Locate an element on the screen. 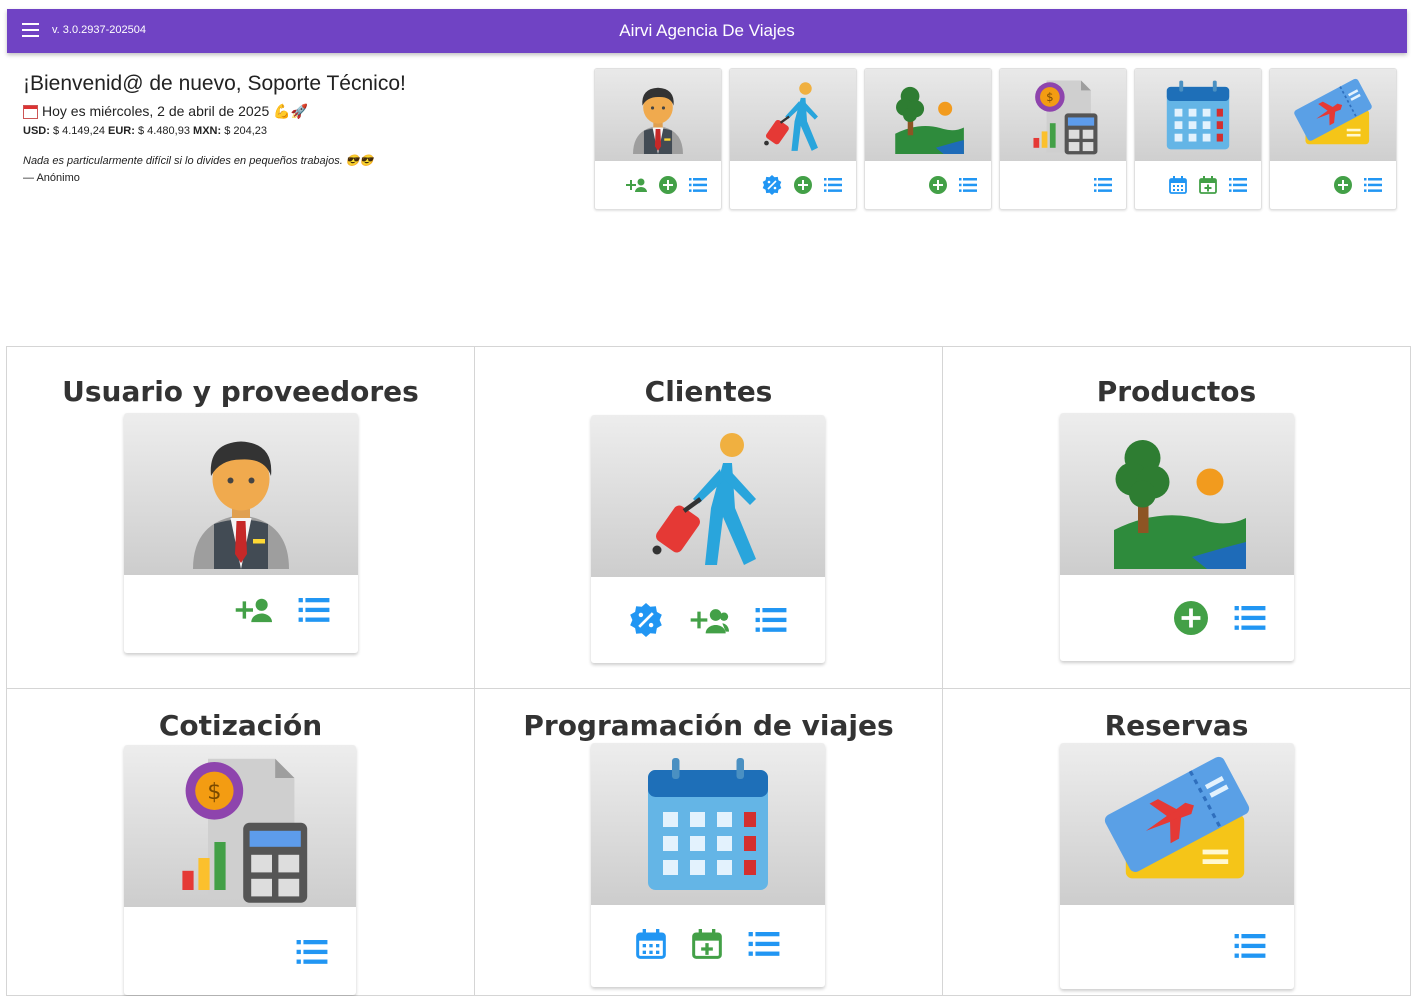  module-usuarios: Usuario y proveedores is located at coordinates (240, 517).